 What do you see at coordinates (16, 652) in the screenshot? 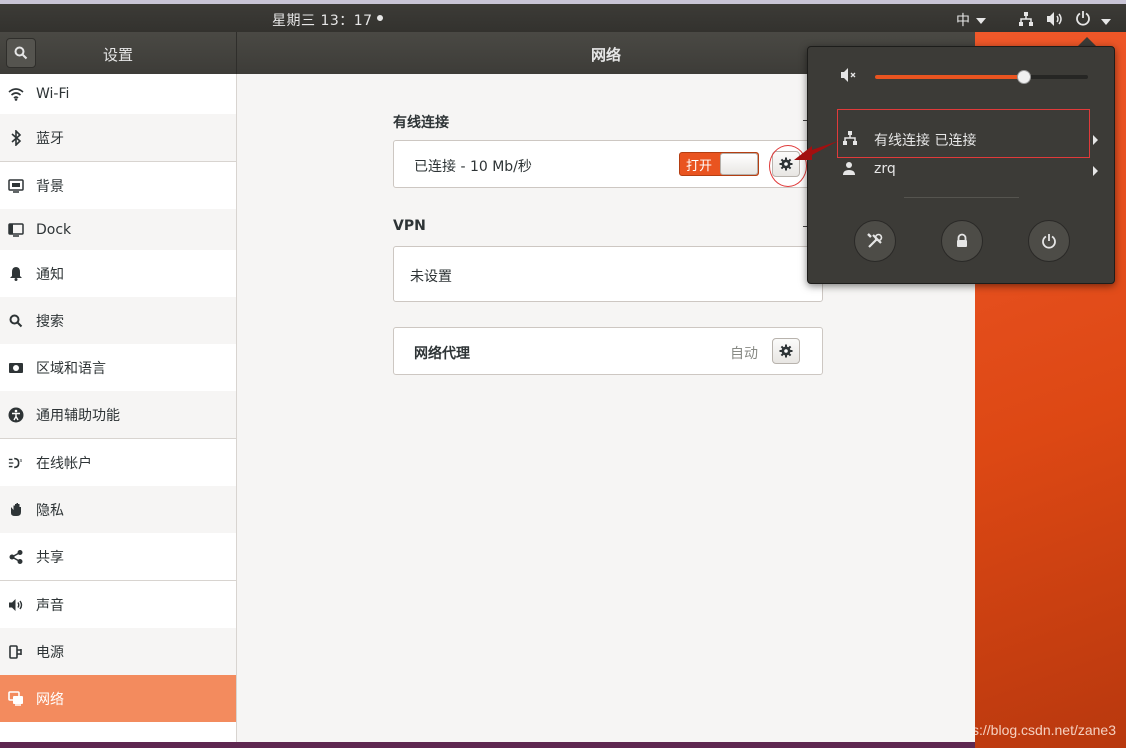
I see `power-plug-icon` at bounding box center [16, 652].